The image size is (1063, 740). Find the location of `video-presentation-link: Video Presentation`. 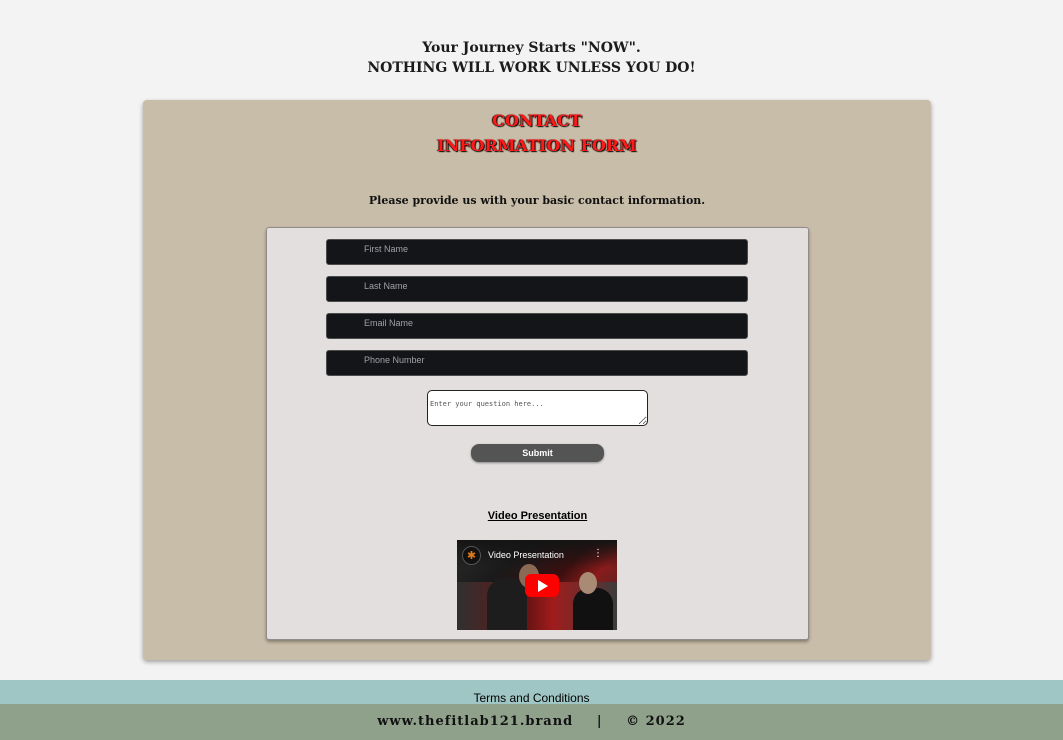

video-presentation-link: Video Presentation is located at coordinates (537, 516).